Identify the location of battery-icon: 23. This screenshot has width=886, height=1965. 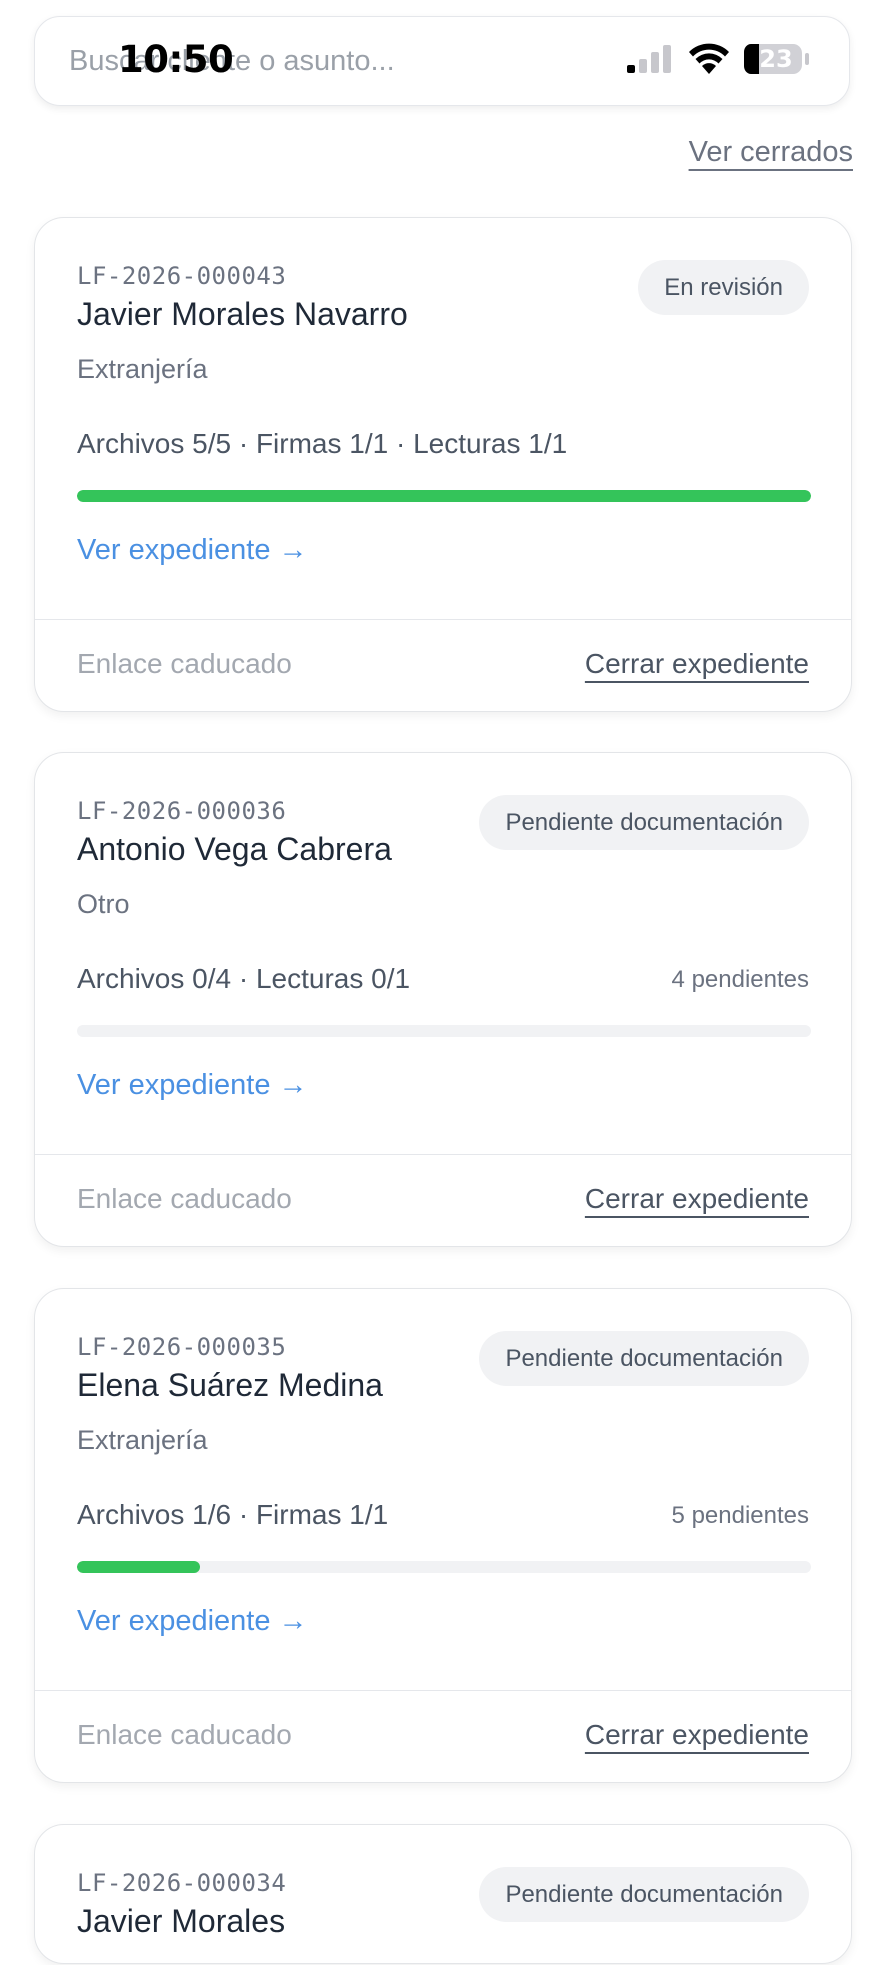
(777, 59).